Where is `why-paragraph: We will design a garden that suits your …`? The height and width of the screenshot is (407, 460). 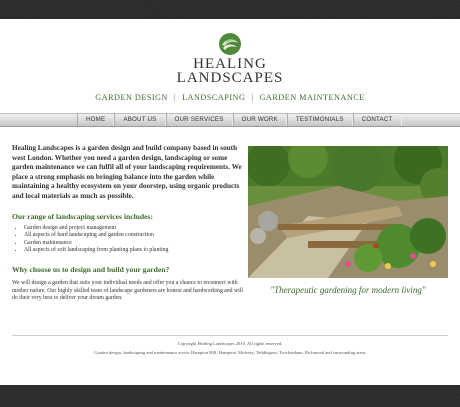
why-paragraph: We will design a garden that suits your … is located at coordinates (127, 291).